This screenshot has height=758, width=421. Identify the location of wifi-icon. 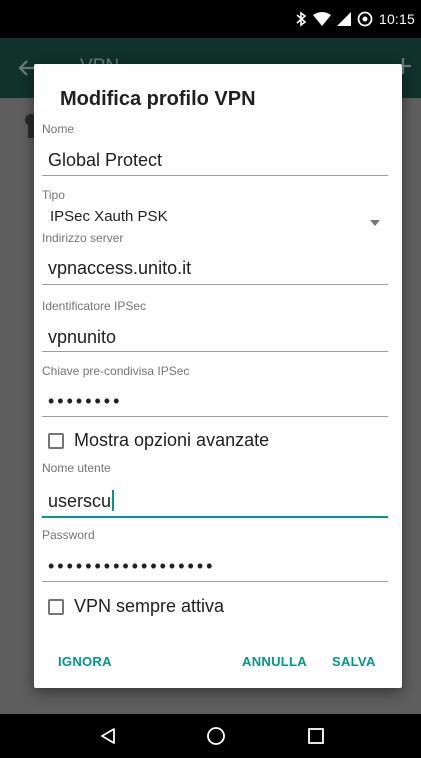
(321, 19).